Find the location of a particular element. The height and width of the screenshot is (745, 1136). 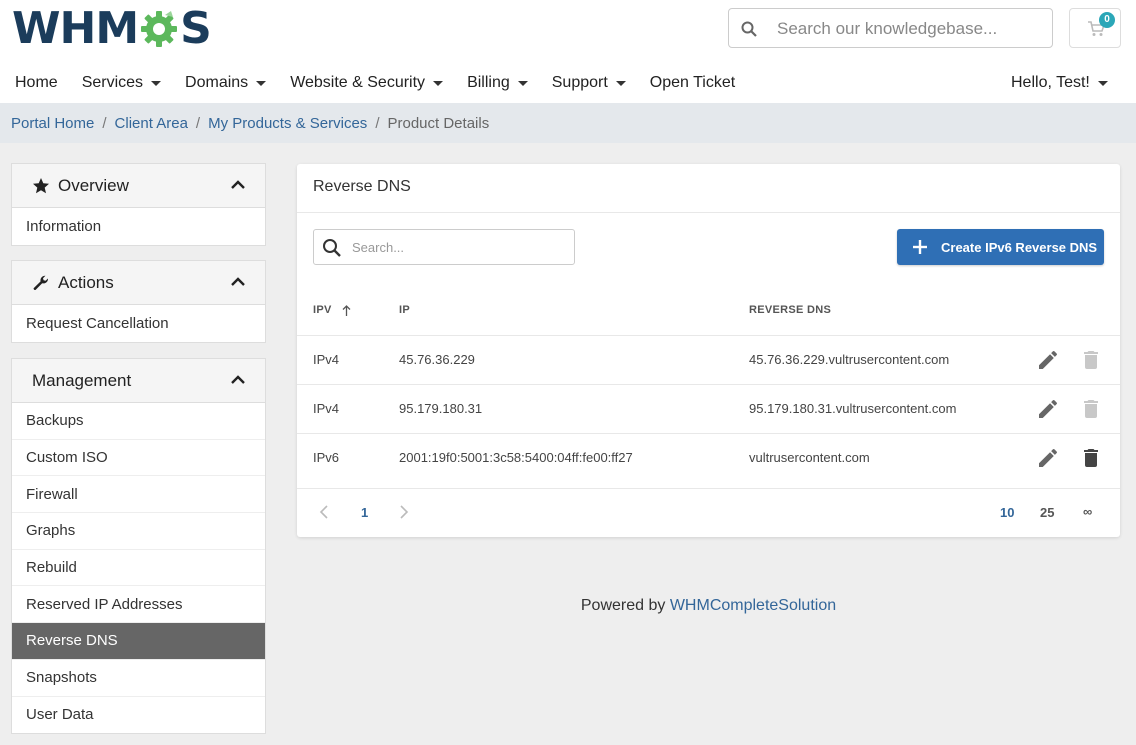

sidebar-item-custom-iso: Custom ISO is located at coordinates (138, 458).